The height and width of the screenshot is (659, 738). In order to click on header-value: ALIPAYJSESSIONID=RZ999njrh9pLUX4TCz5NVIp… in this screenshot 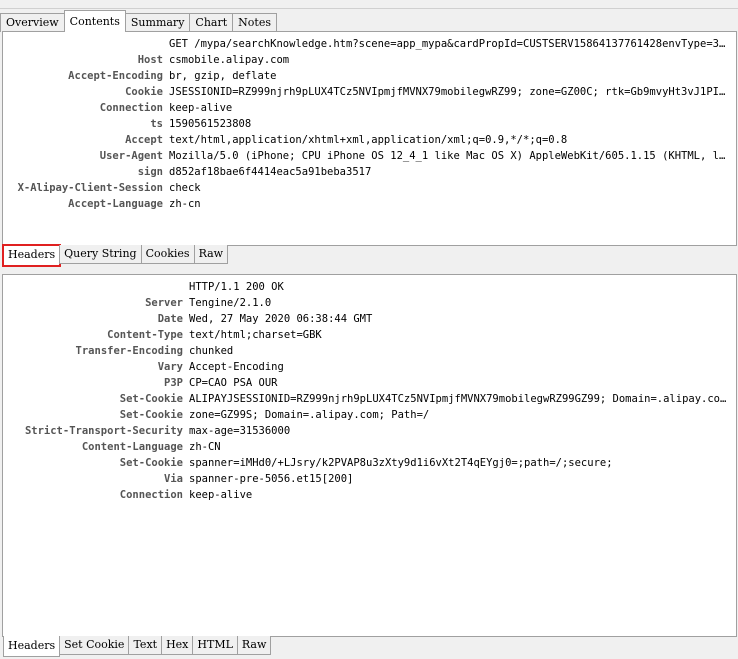, I will do `click(462, 399)`.